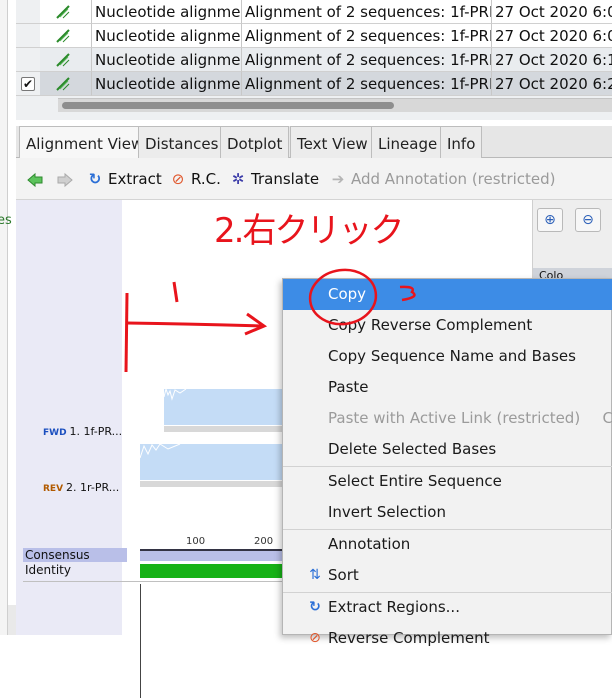 The height and width of the screenshot is (698, 612). I want to click on tab-info: Info, so click(461, 142).